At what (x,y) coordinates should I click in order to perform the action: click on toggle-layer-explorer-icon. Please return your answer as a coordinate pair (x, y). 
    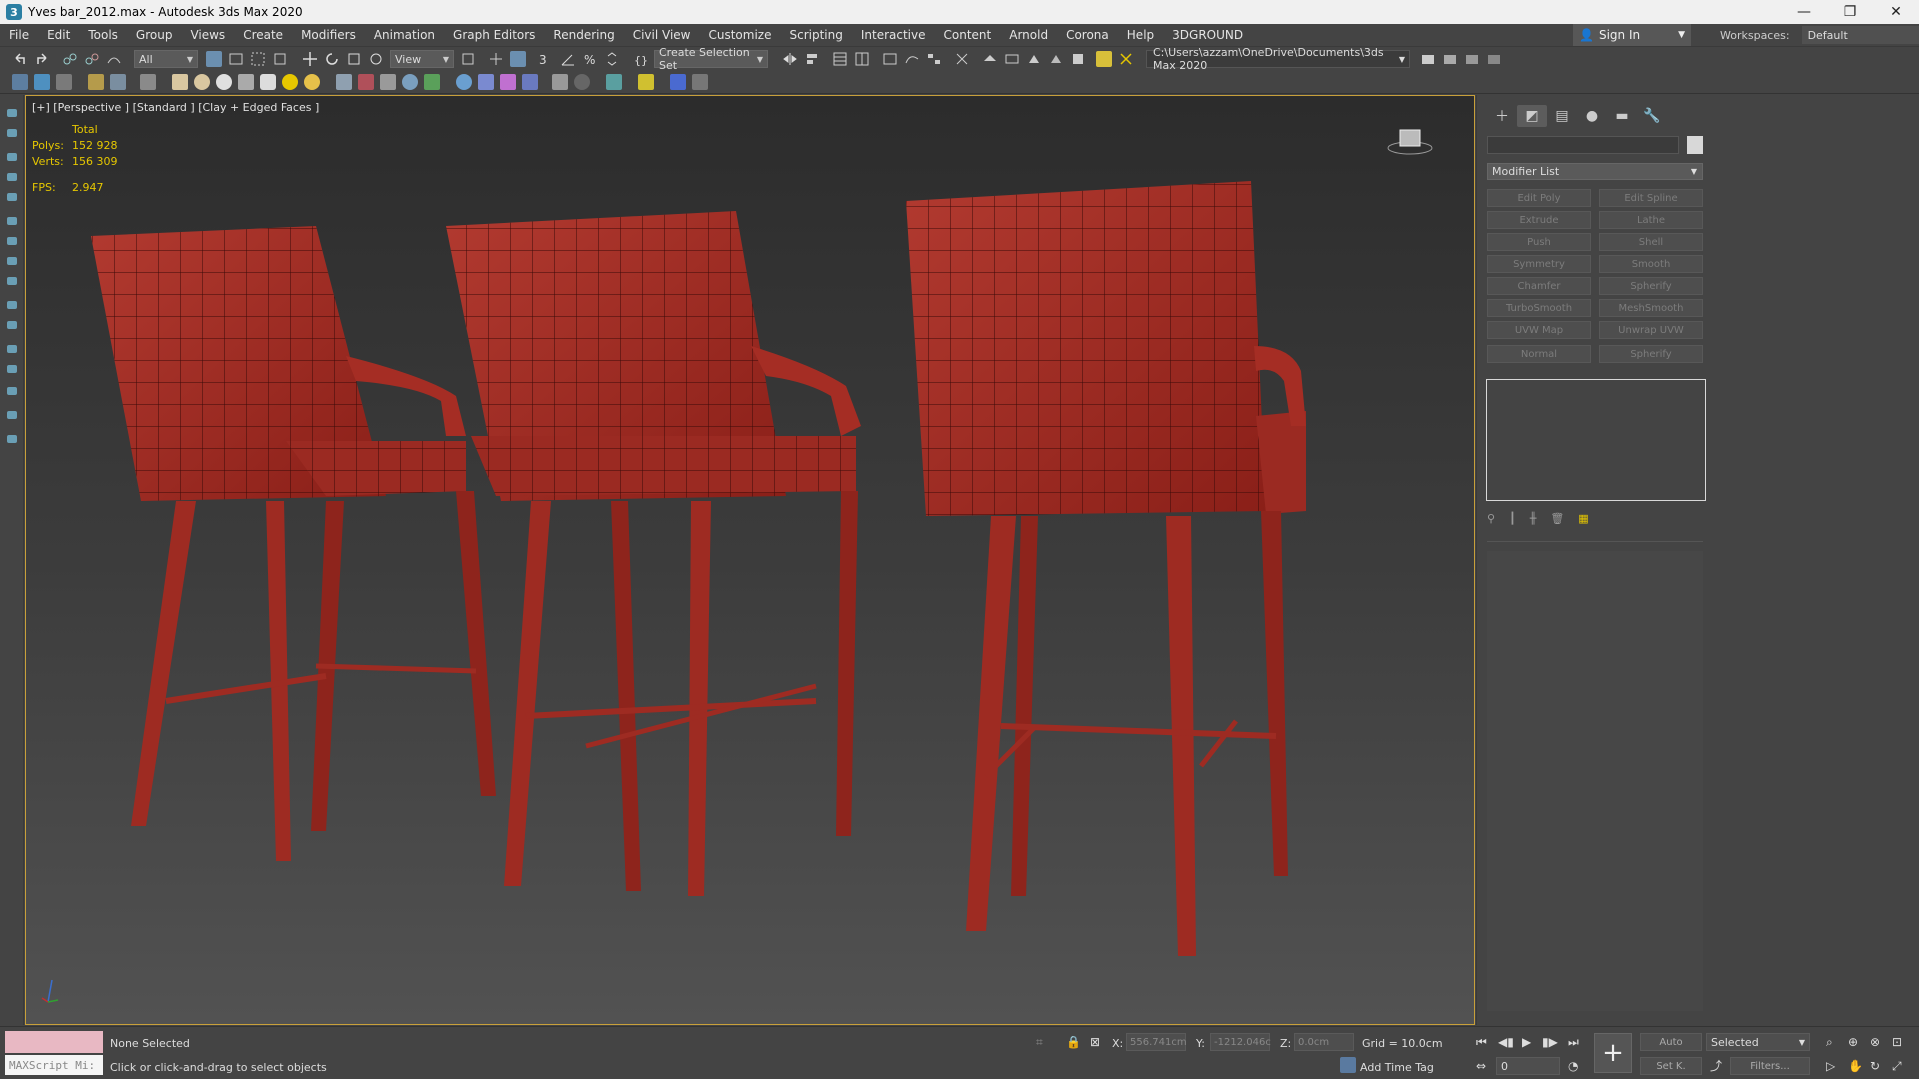
    Looking at the image, I should click on (862, 59).